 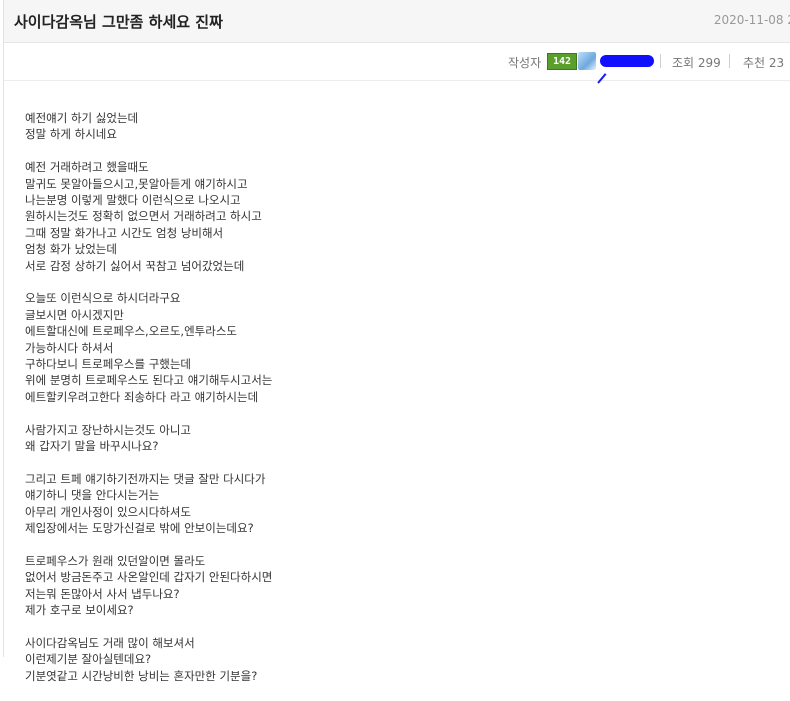 I want to click on post-title: 사이다감옥님 그만좀 하세요 진짜, so click(x=118, y=21).